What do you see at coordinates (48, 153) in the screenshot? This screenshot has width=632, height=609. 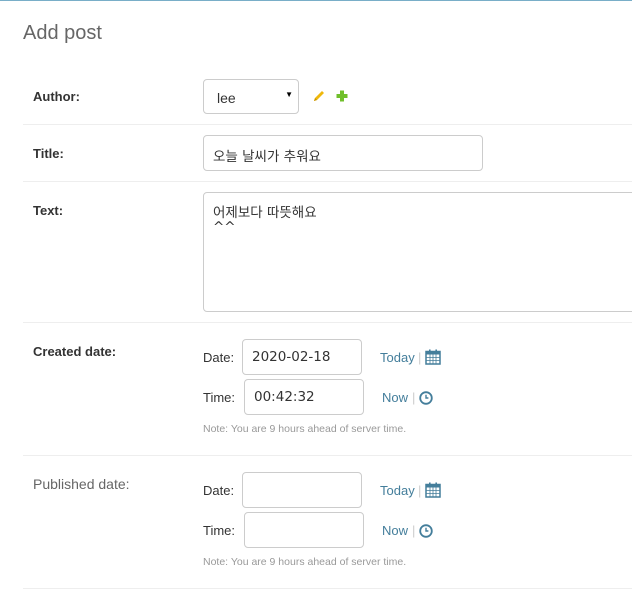 I see `title-label: Title:` at bounding box center [48, 153].